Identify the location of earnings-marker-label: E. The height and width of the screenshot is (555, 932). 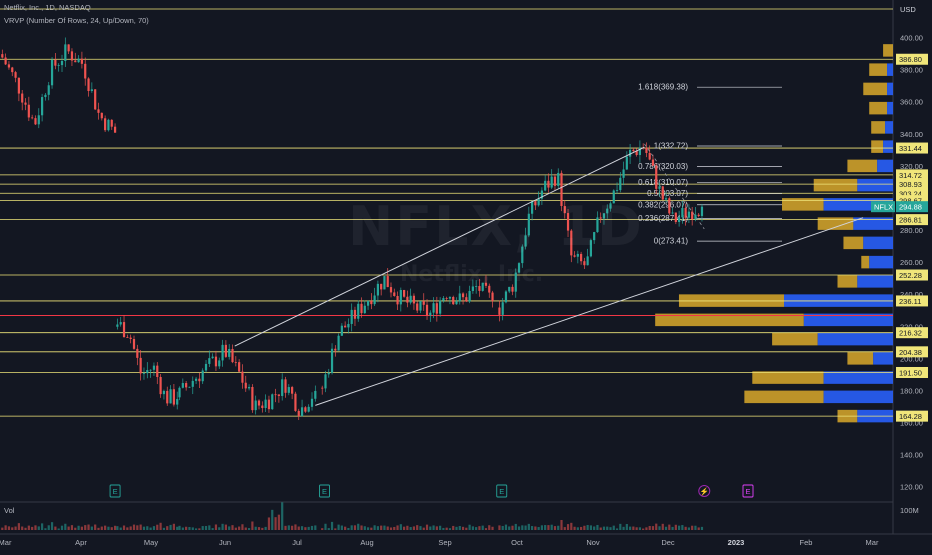
(747, 491).